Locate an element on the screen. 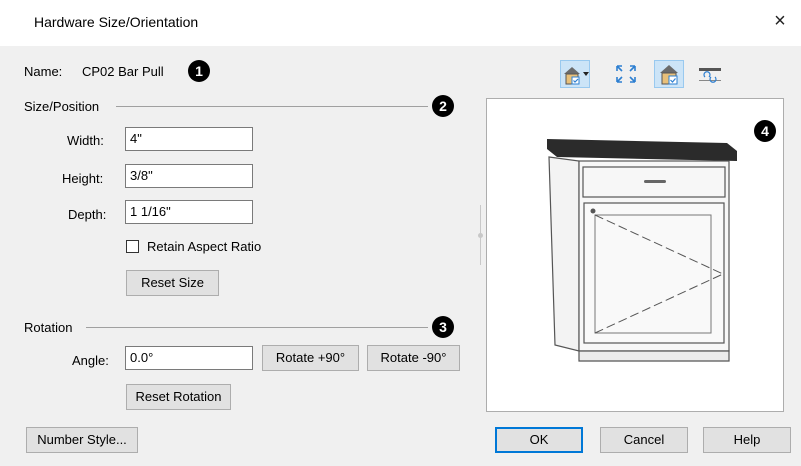 This screenshot has width=801, height=466. rotation-heading: Rotation is located at coordinates (48, 327).